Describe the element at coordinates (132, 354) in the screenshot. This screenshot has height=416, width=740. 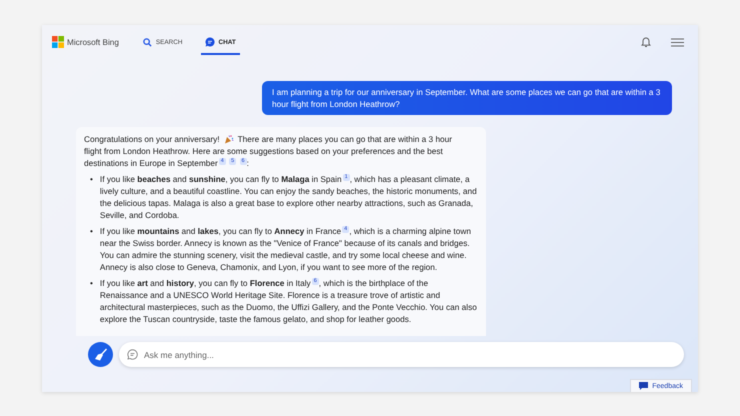
I see `chat-bubble-icon` at that location.